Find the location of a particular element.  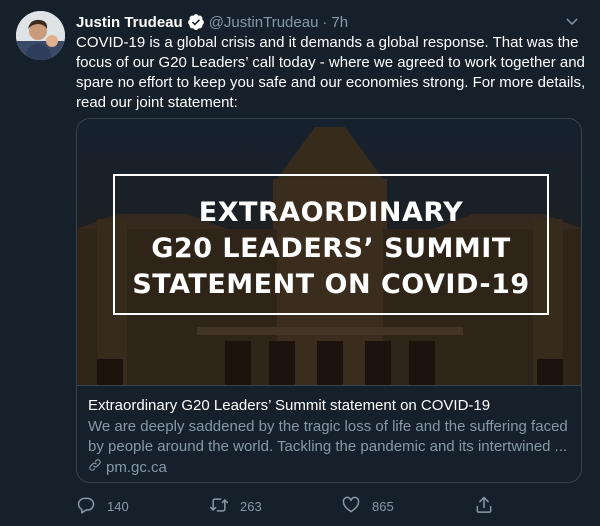

like-count: 865 is located at coordinates (383, 506).